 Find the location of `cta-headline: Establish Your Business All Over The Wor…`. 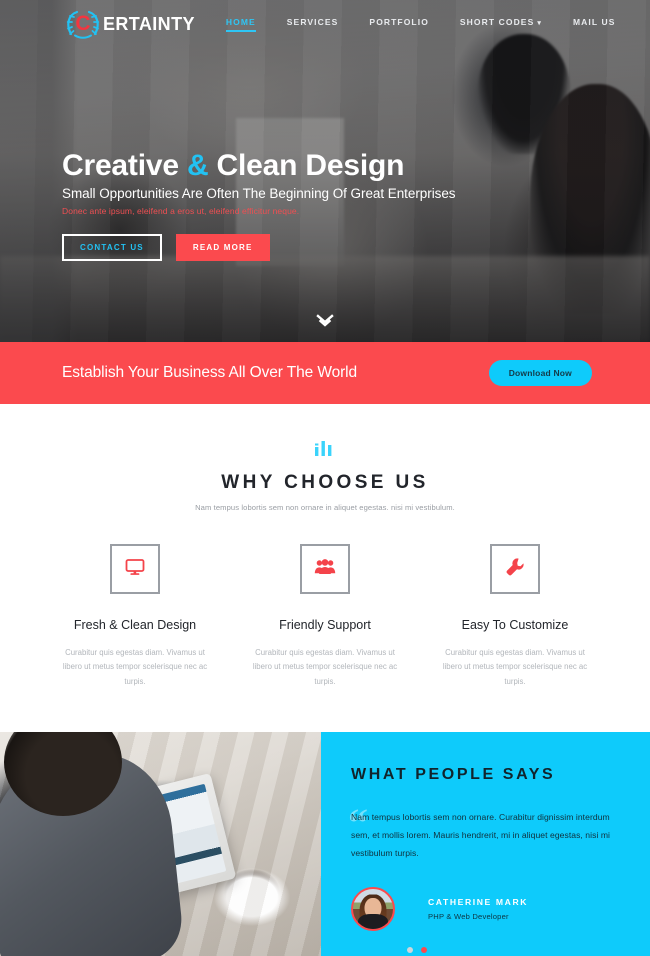

cta-headline: Establish Your Business All Over The Wor… is located at coordinates (210, 372).